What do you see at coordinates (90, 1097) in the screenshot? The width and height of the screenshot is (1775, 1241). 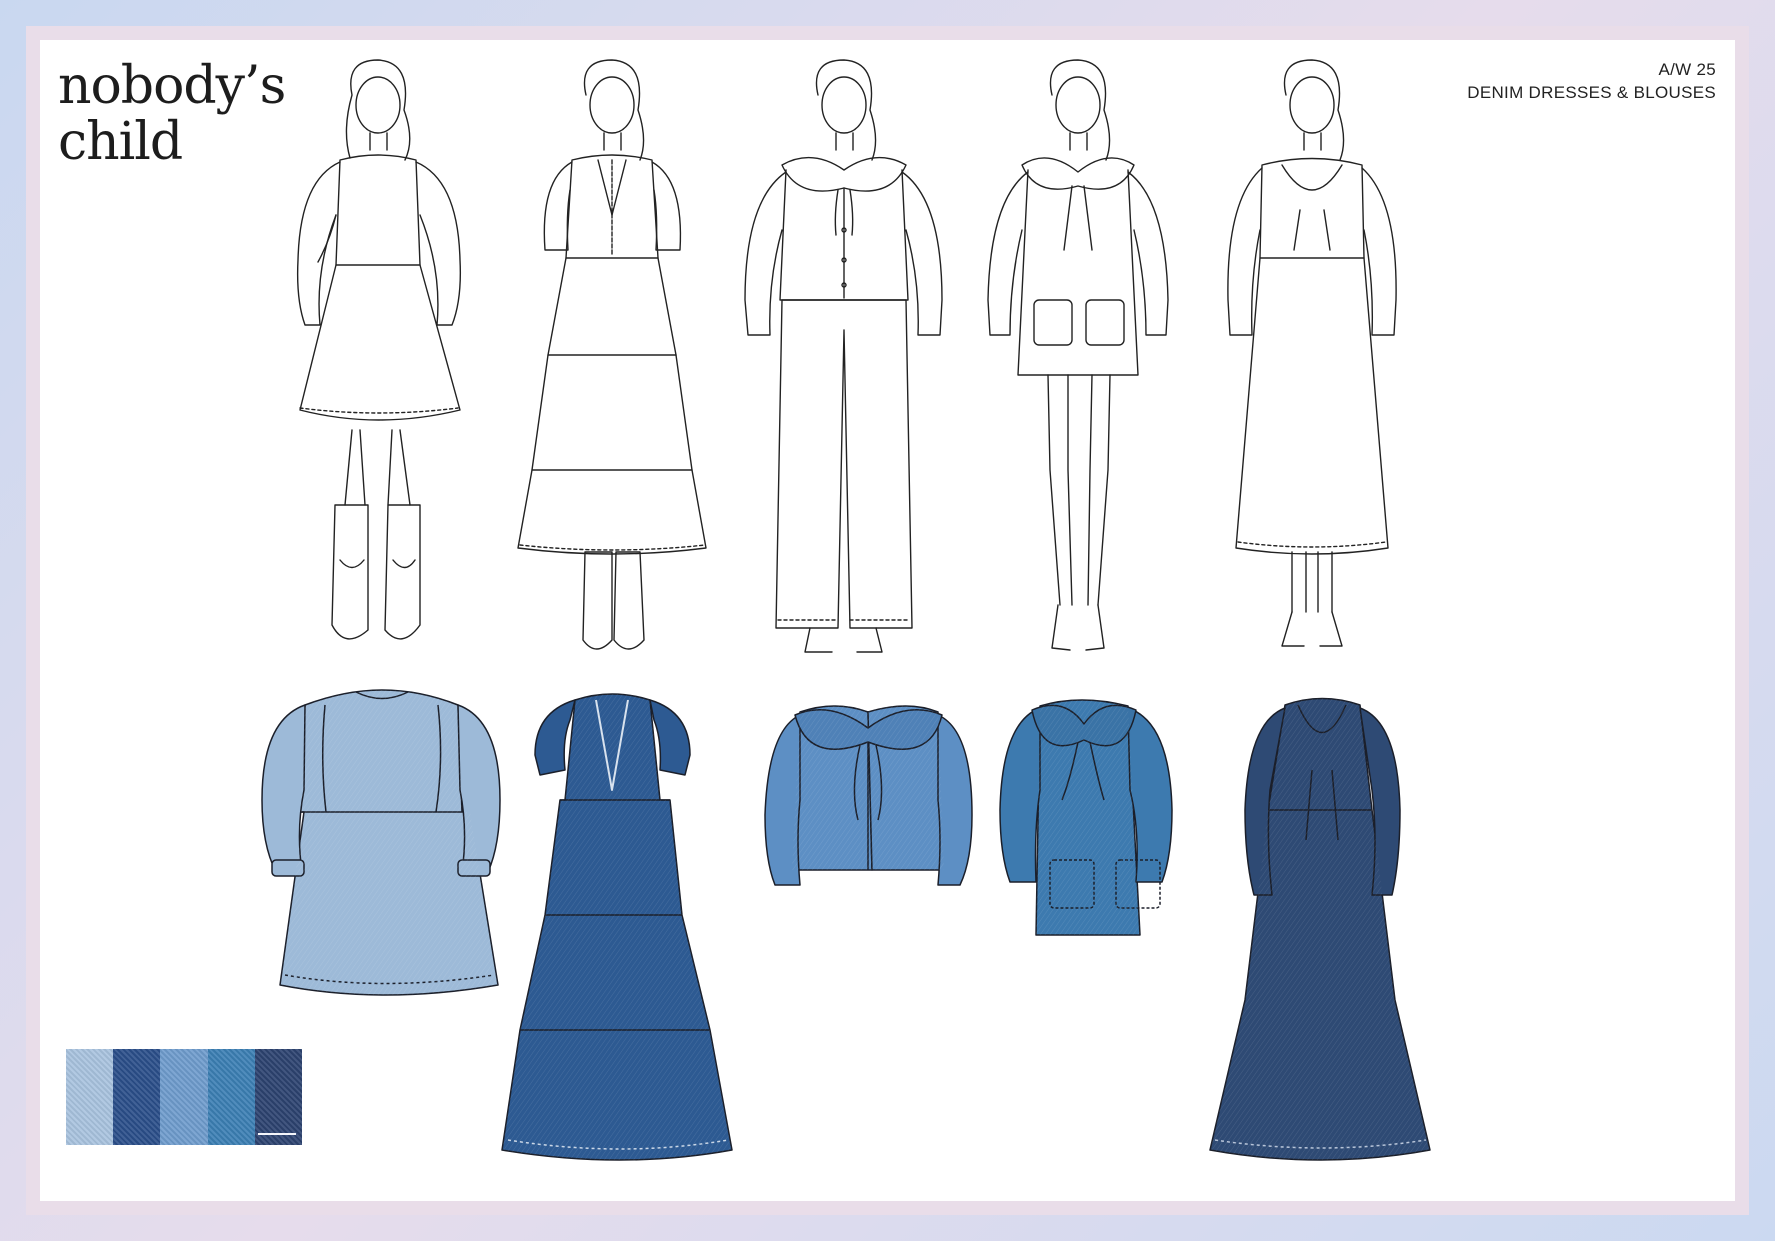 I see `swatch-light-wash` at bounding box center [90, 1097].